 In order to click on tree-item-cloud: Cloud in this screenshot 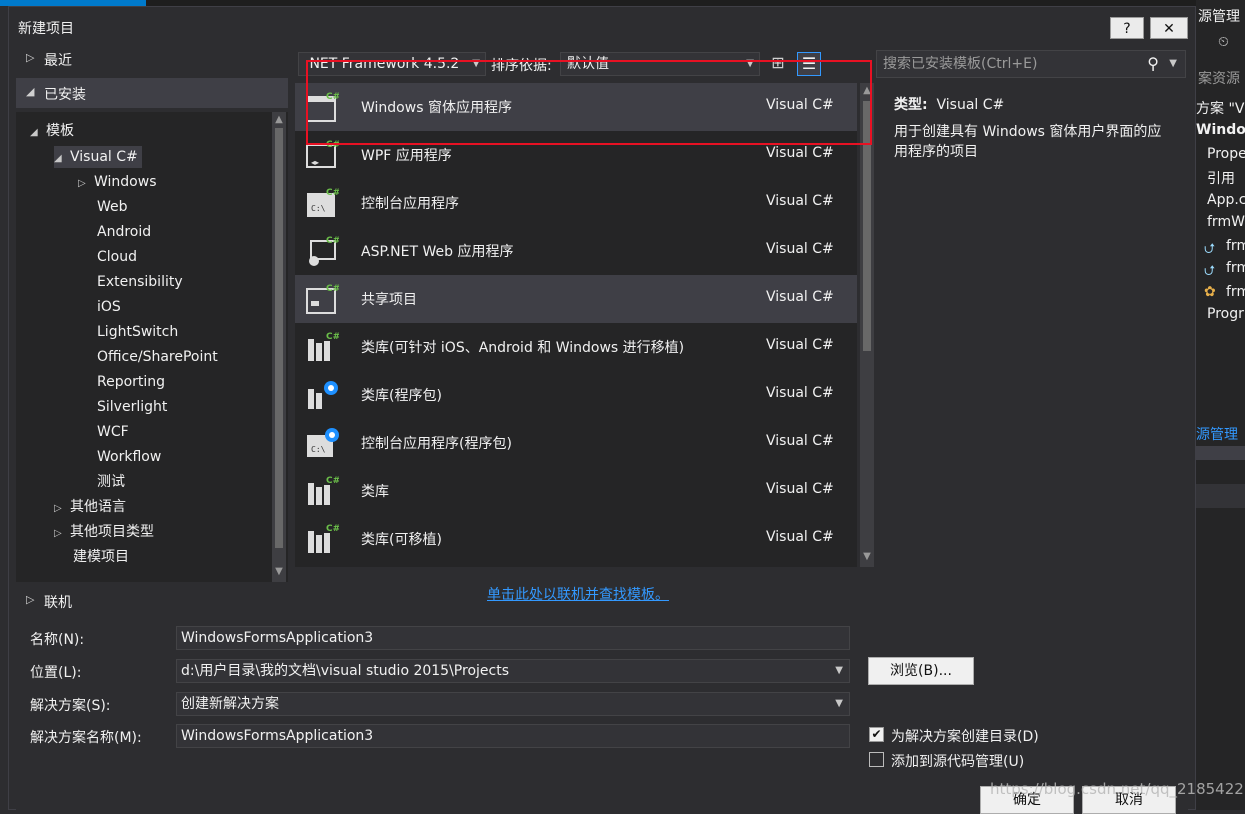, I will do `click(117, 257)`.